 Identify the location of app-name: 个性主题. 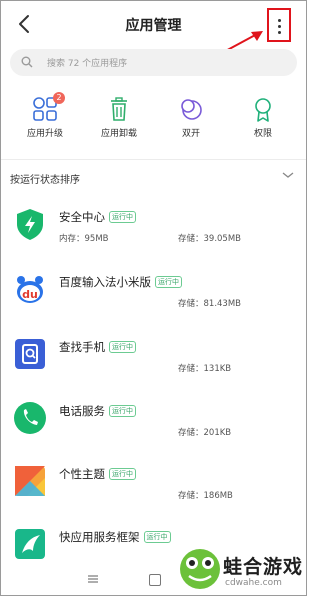
(82, 474).